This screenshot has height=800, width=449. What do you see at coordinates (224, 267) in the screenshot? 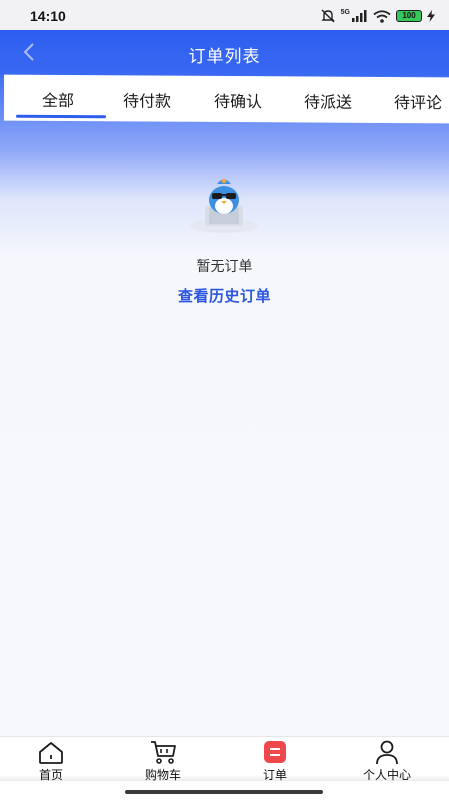
I see `empty-message: 暂无订单` at bounding box center [224, 267].